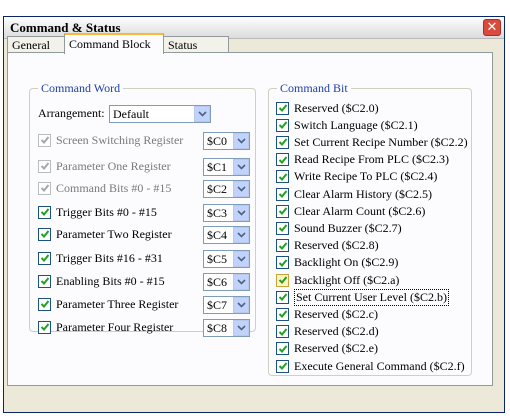 The height and width of the screenshot is (416, 510). I want to click on command-word-label: Parameter Two Register, so click(114, 233).